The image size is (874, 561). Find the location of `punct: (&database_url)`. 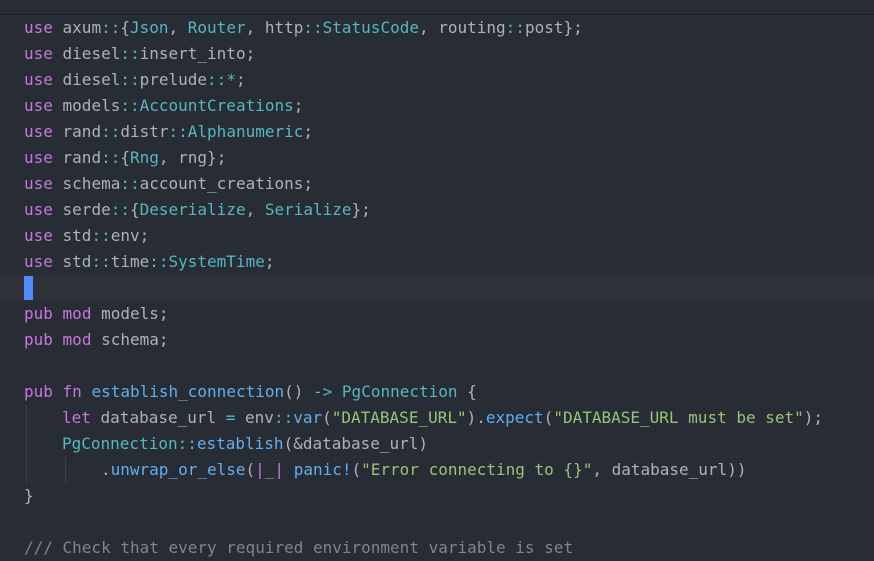

punct: (&database_url) is located at coordinates (356, 443).